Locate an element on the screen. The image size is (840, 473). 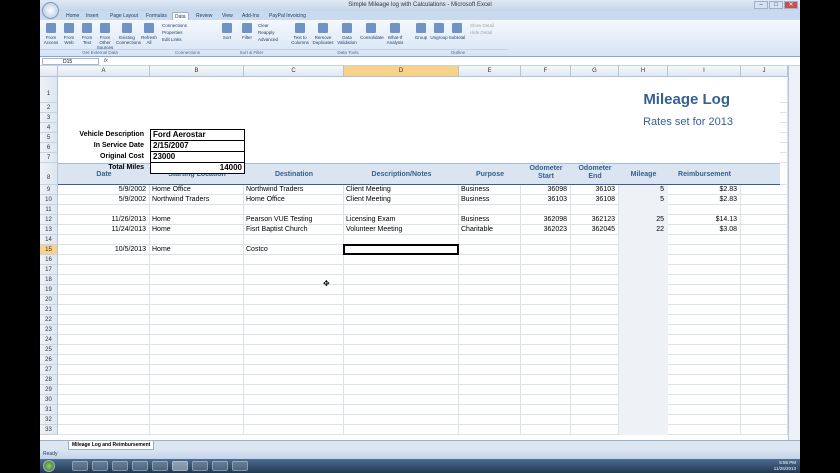
office-button-icon is located at coordinates (50, 10).